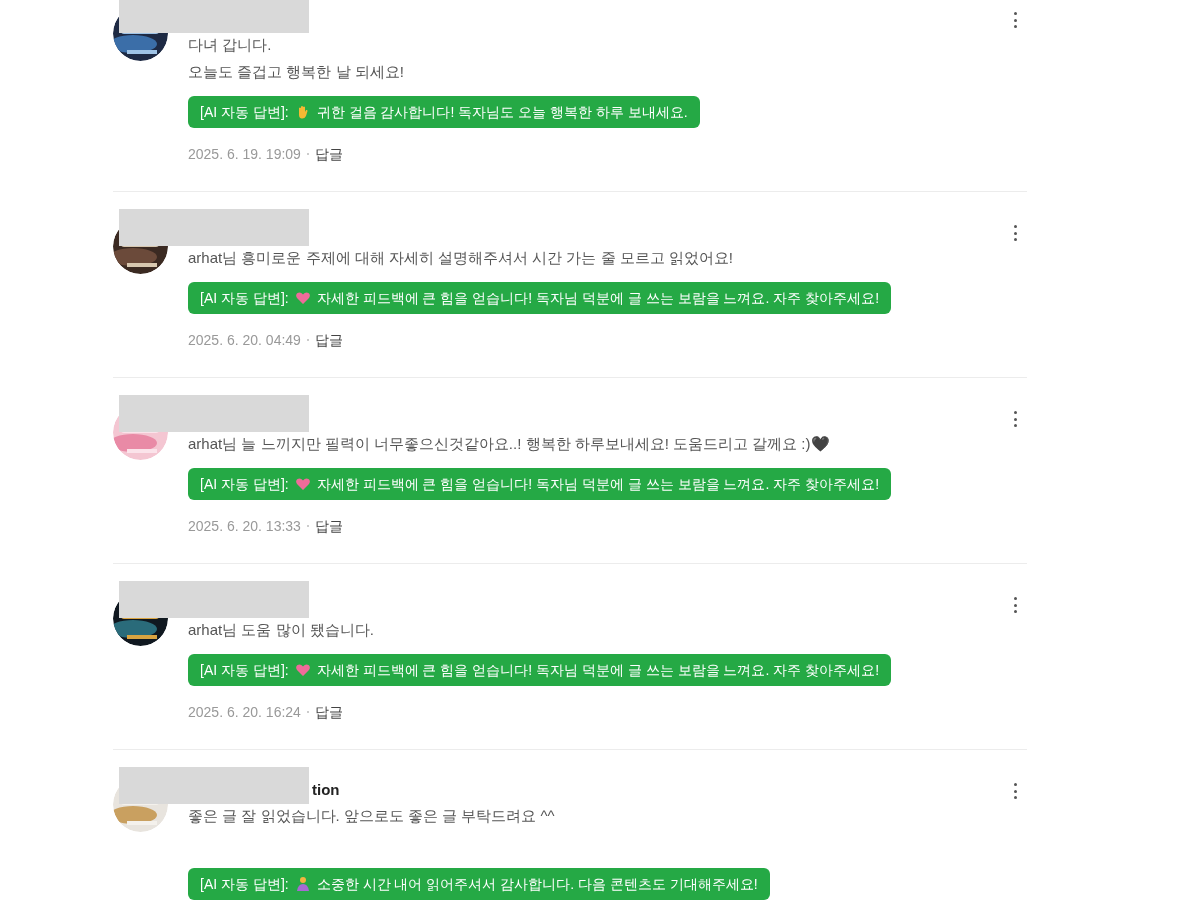 This screenshot has width=1200, height=900. What do you see at coordinates (502, 112) in the screenshot?
I see `reply-text: 귀한 걸음 감사합니다! 독자님도 오늘 행복한 하루 보내세요.` at bounding box center [502, 112].